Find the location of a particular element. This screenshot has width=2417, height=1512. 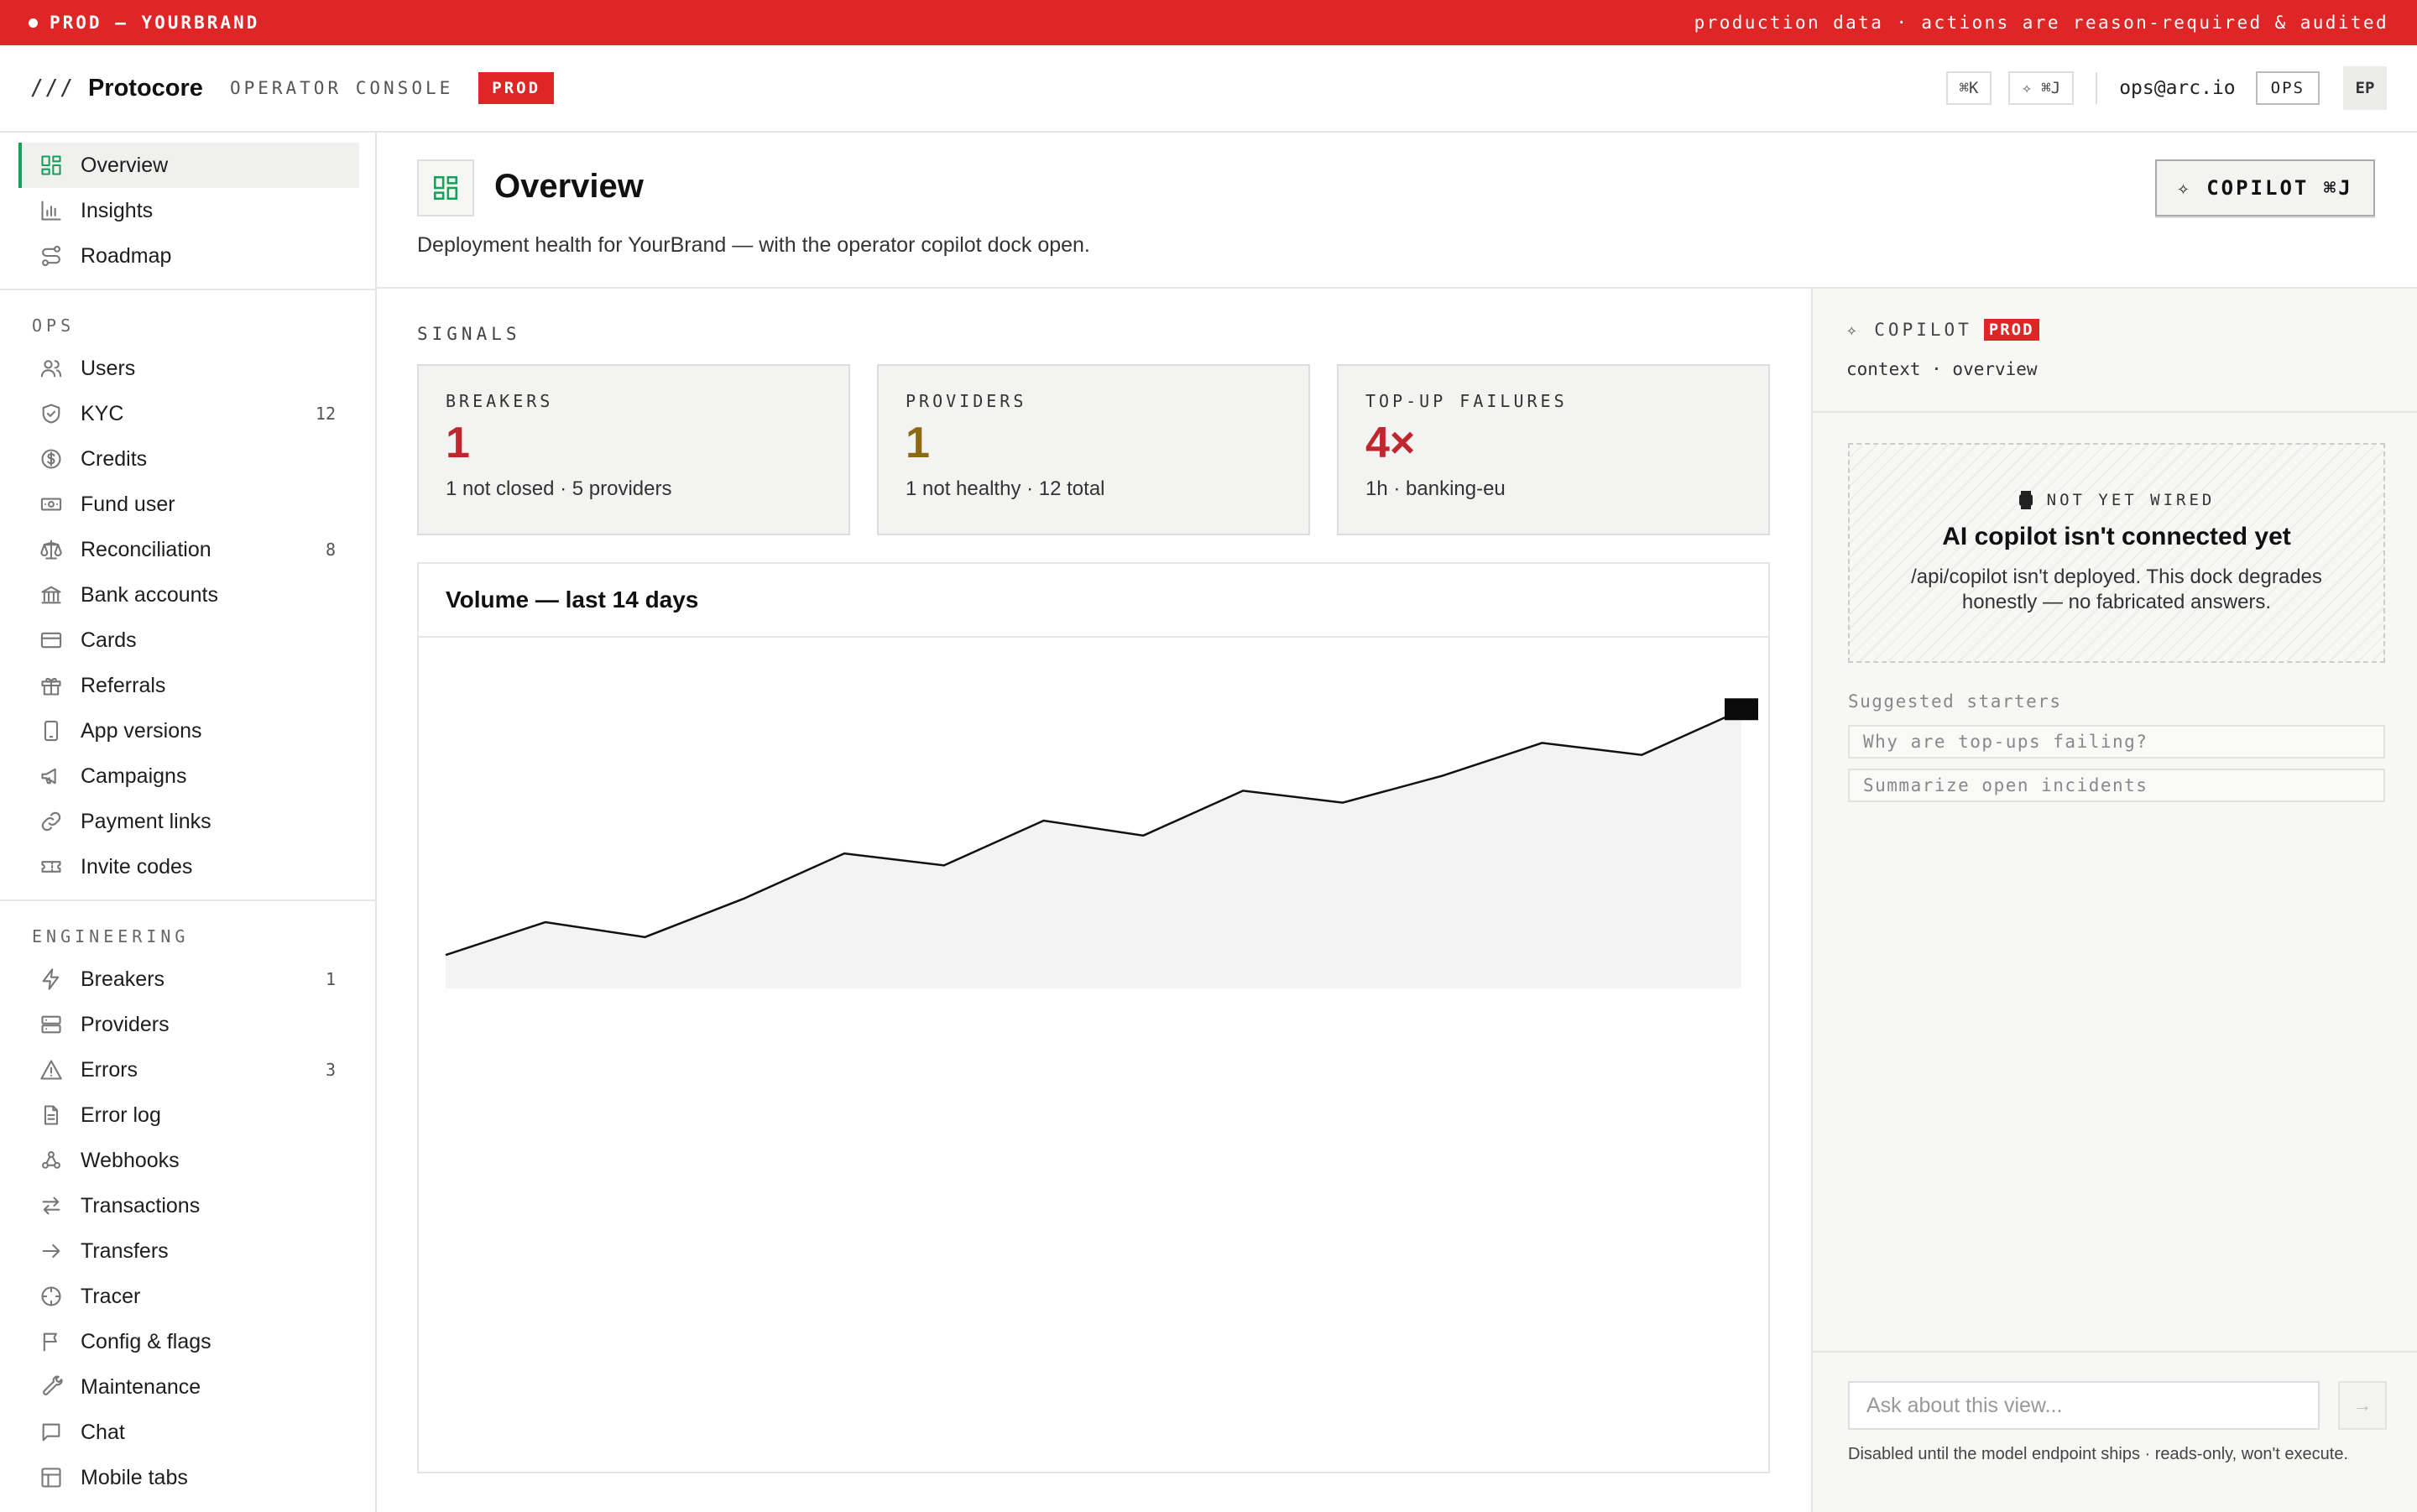

dock-header: ✧ COPILOT PROD context · overview is located at coordinates (2115, 351).